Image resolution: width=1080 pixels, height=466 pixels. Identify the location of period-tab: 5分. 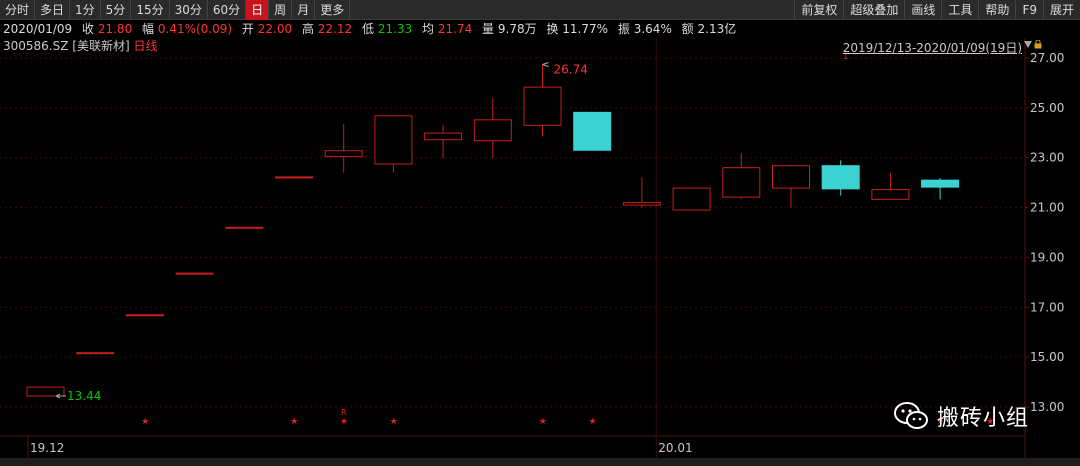
(116, 10).